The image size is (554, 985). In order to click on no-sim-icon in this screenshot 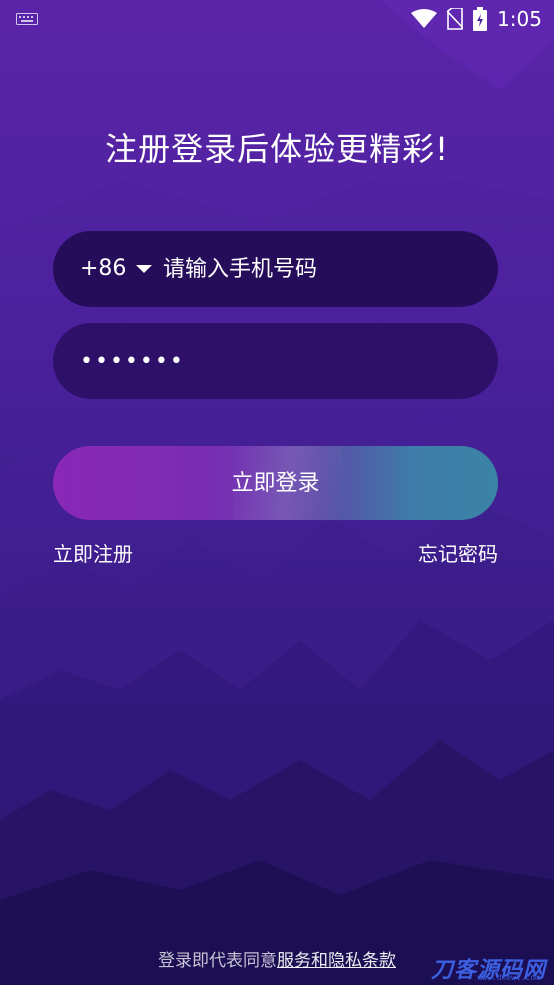, I will do `click(455, 19)`.